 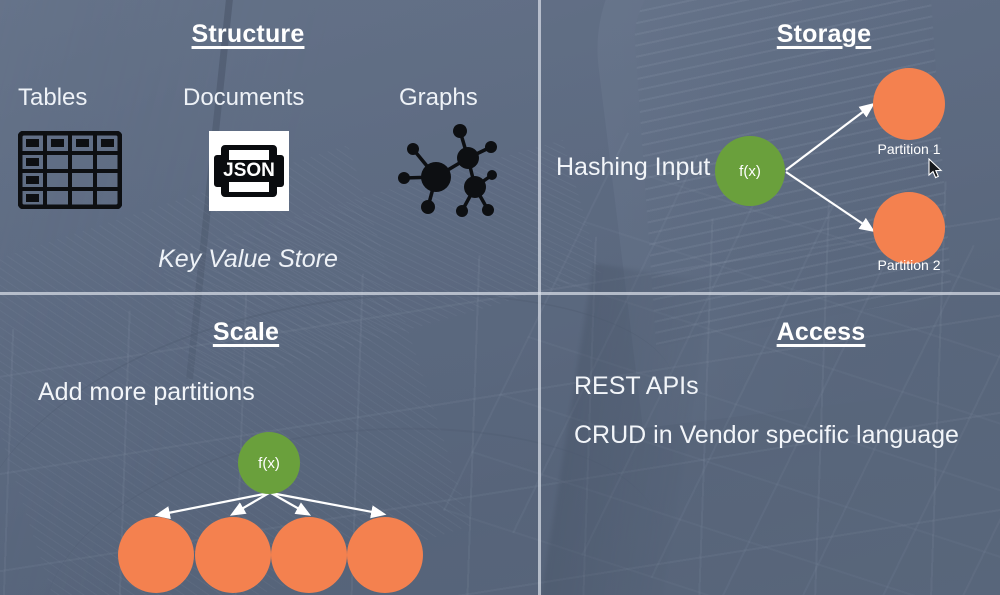 What do you see at coordinates (936, 171) in the screenshot?
I see `mouse-cursor` at bounding box center [936, 171].